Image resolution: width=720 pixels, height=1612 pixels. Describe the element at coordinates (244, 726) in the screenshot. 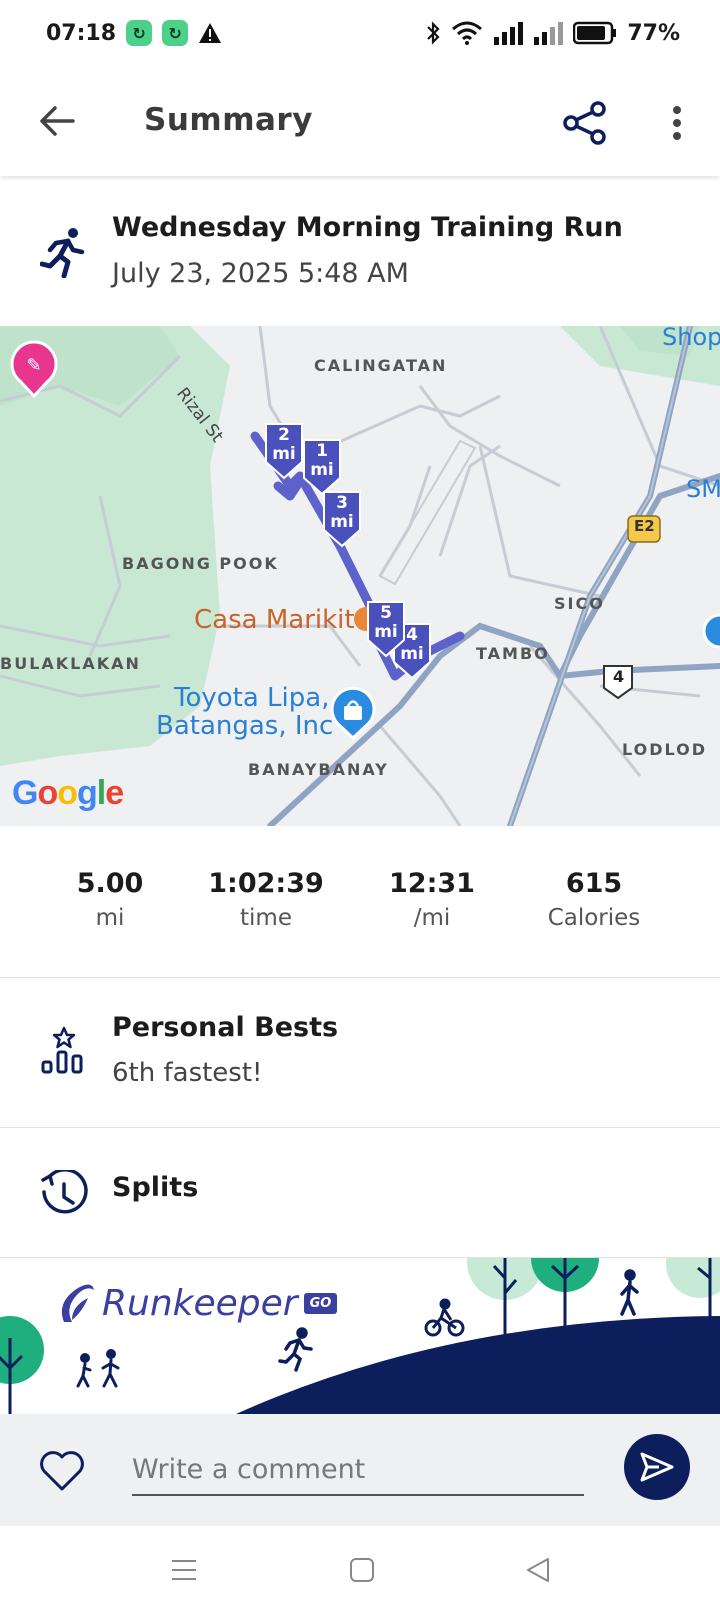

I see `poi-toyota-line2: Batangas, Inc` at that location.